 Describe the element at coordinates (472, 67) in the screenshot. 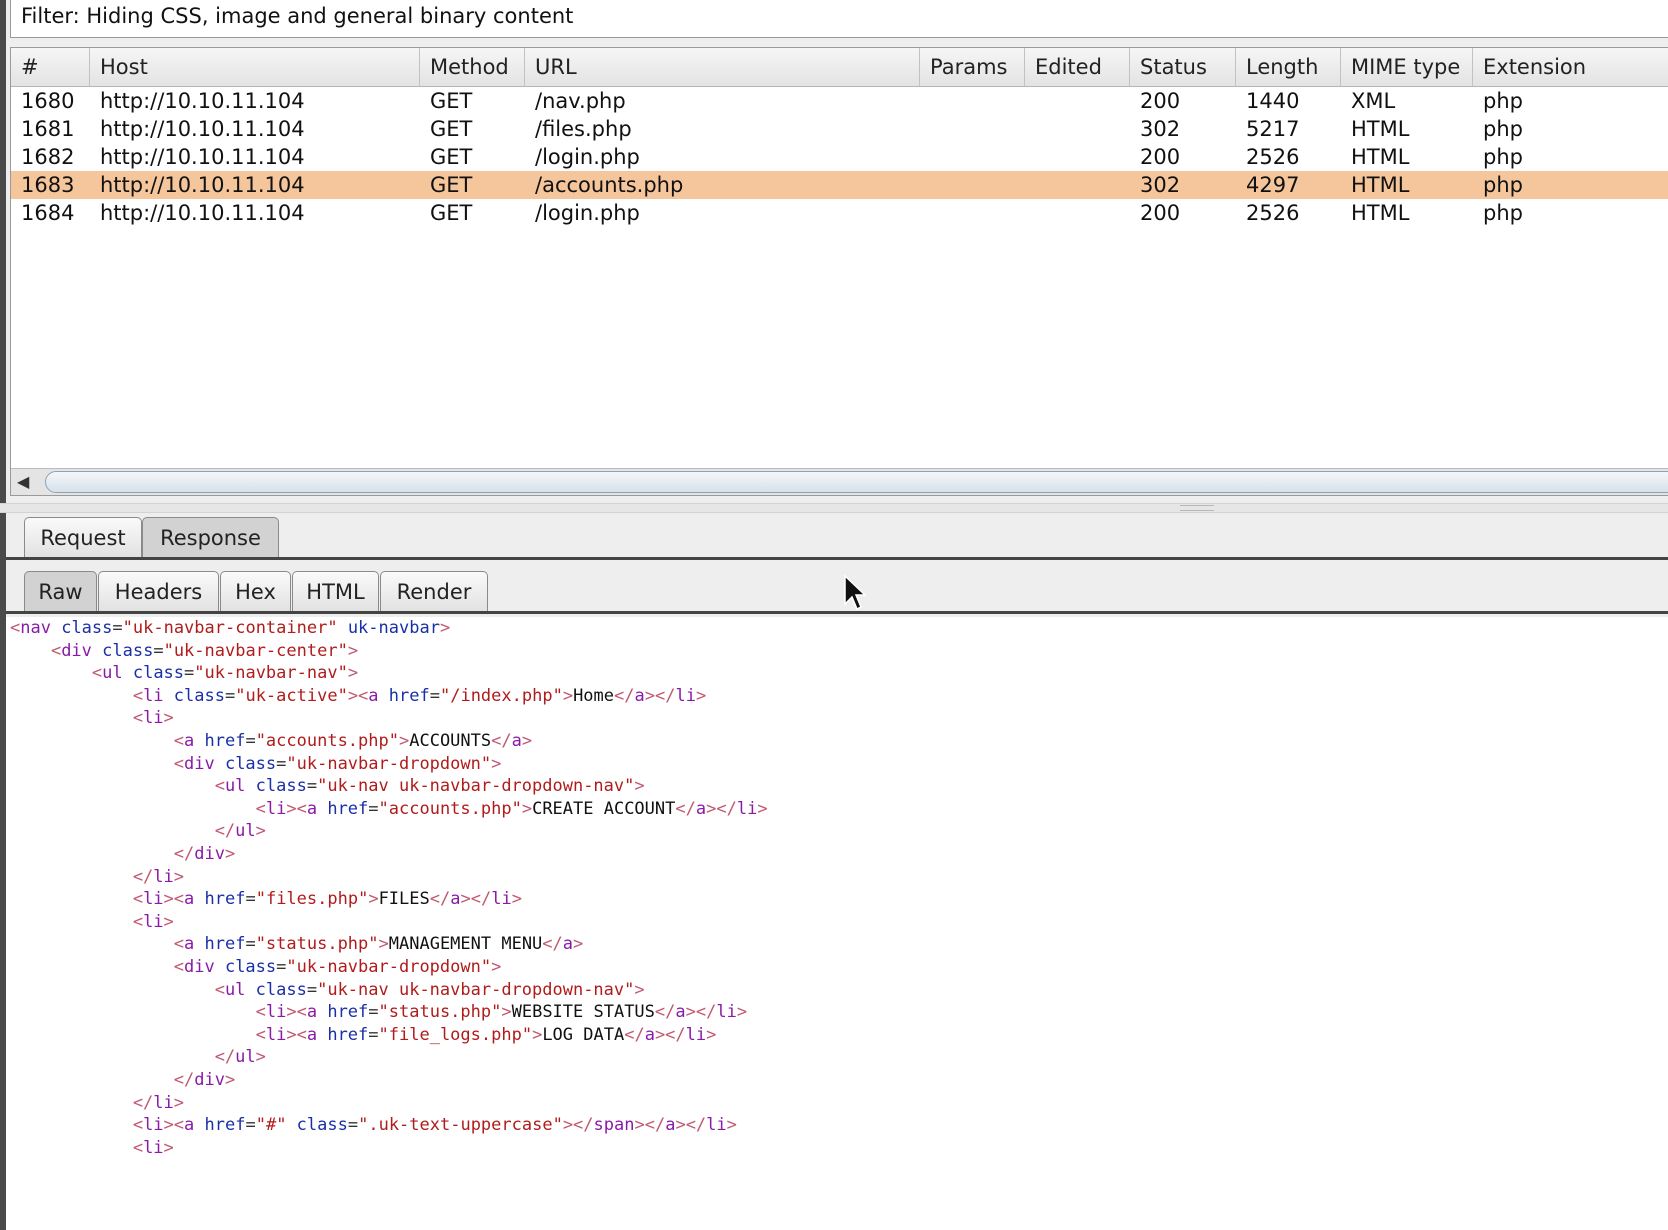

I see `column-header-method: Method` at that location.